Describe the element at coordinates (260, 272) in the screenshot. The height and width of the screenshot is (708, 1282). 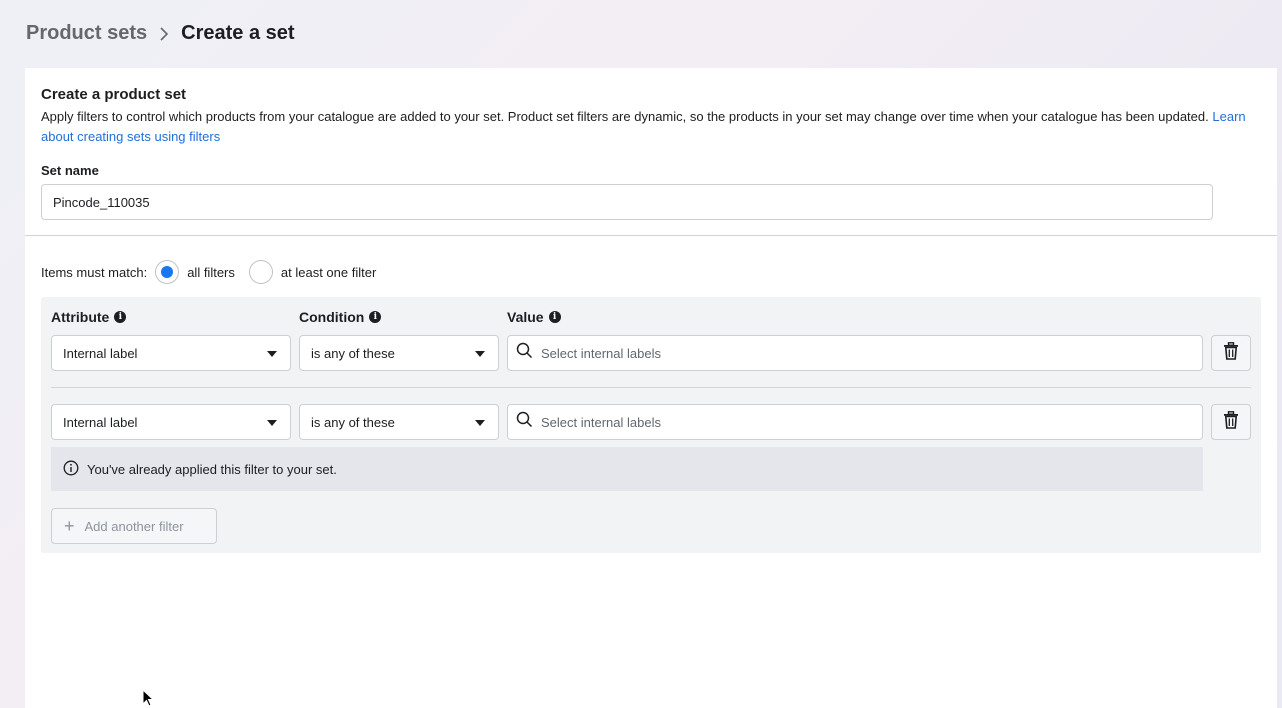
I see `radio-at-least-one-filter` at that location.